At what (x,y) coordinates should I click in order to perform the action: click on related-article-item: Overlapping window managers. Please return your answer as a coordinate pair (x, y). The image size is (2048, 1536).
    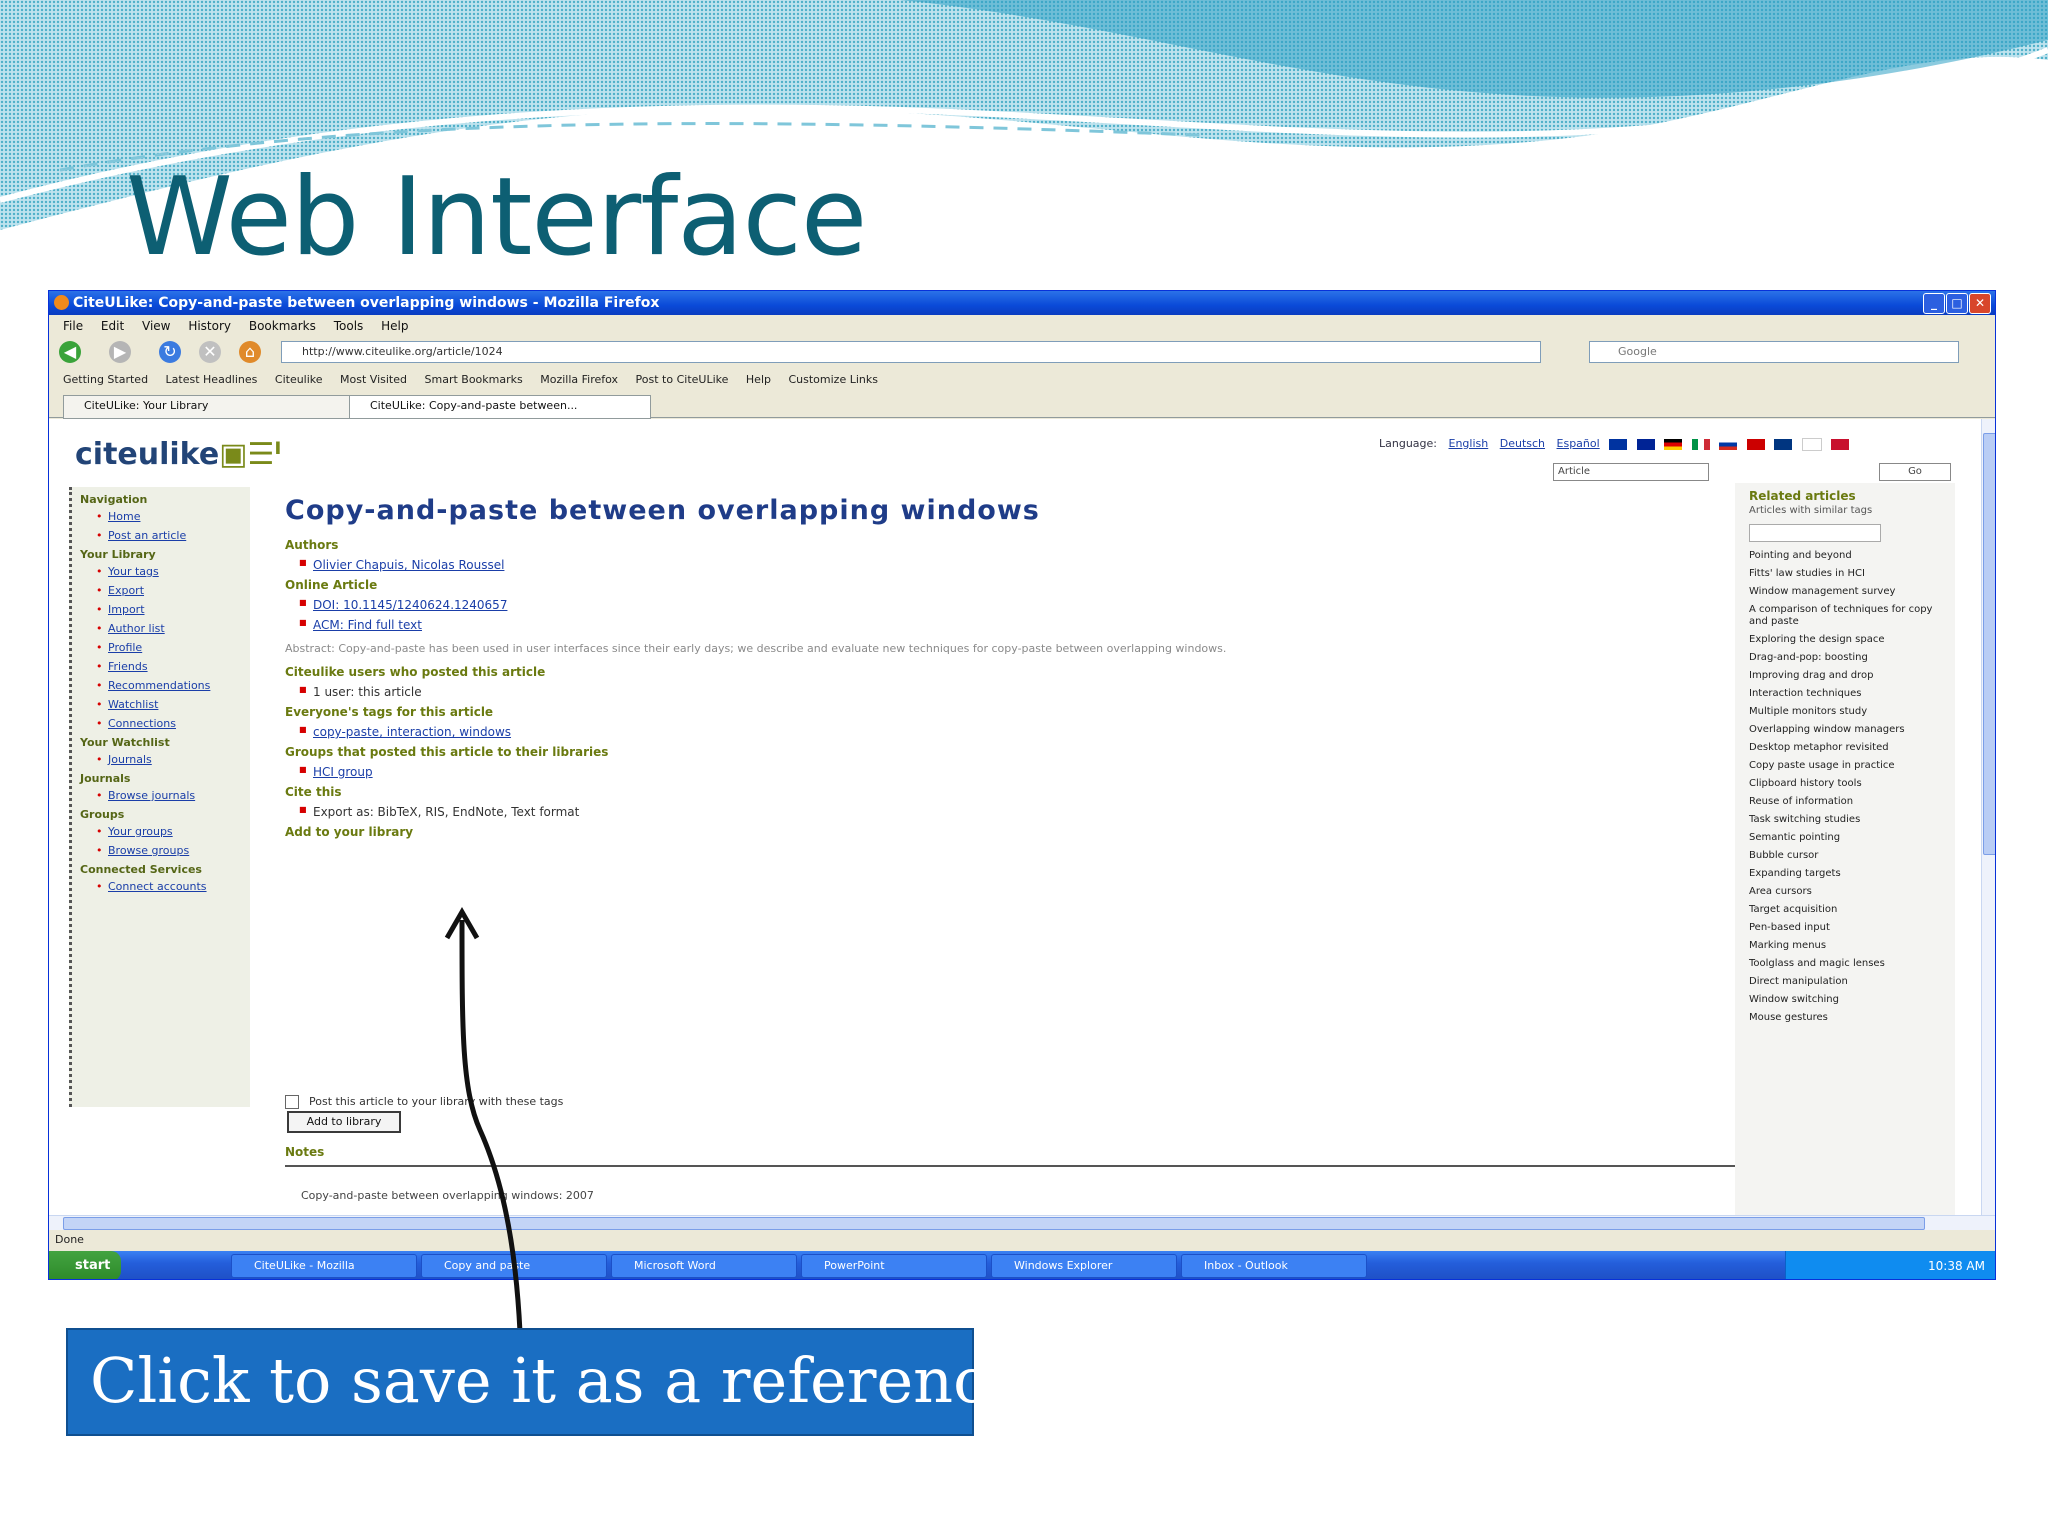
    Looking at the image, I should click on (1849, 730).